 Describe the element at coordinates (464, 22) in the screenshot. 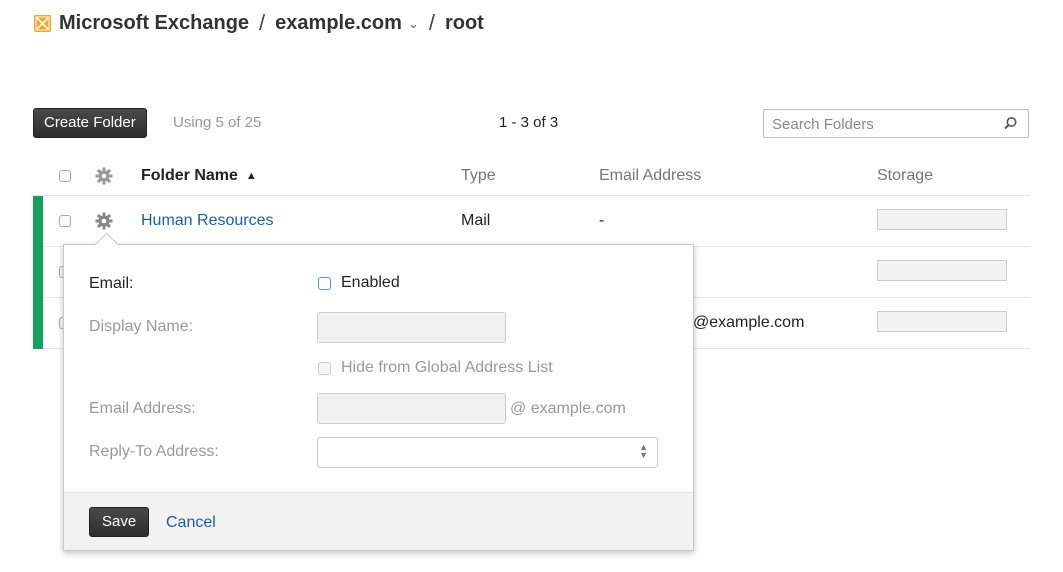

I see `breadcrumb-current-folder: root` at that location.